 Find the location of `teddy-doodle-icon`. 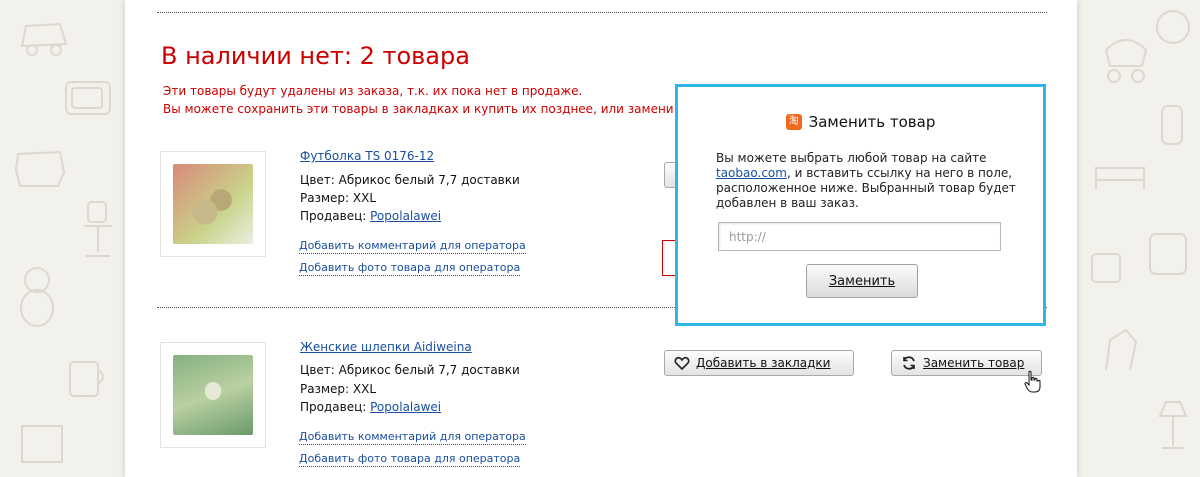

teddy-doodle-icon is located at coordinates (37, 297).